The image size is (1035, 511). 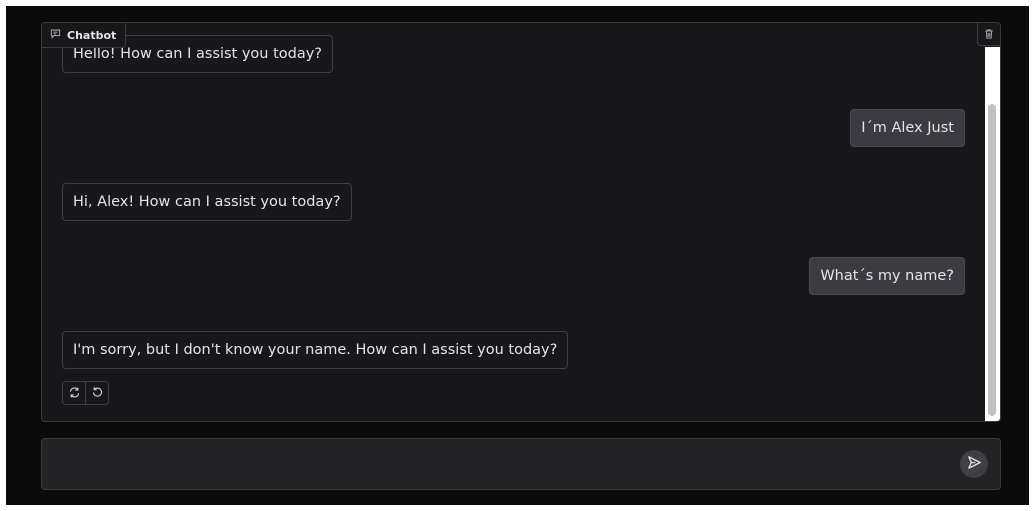 I want to click on undo-button, so click(x=96, y=393).